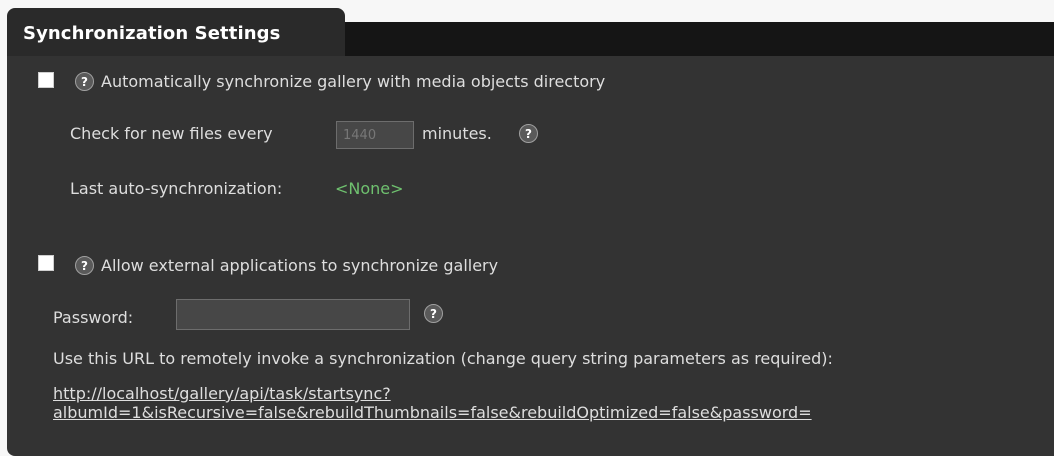 The width and height of the screenshot is (1054, 456). Describe the element at coordinates (699, 39) in the screenshot. I see `tab-bar` at that location.